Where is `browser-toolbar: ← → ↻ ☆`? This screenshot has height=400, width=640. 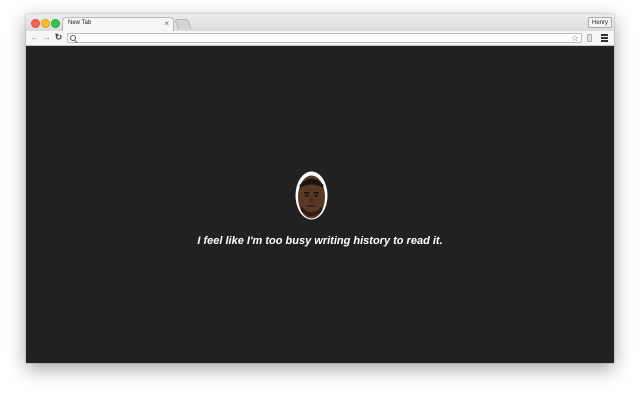
browser-toolbar: ← → ↻ ☆ is located at coordinates (320, 38).